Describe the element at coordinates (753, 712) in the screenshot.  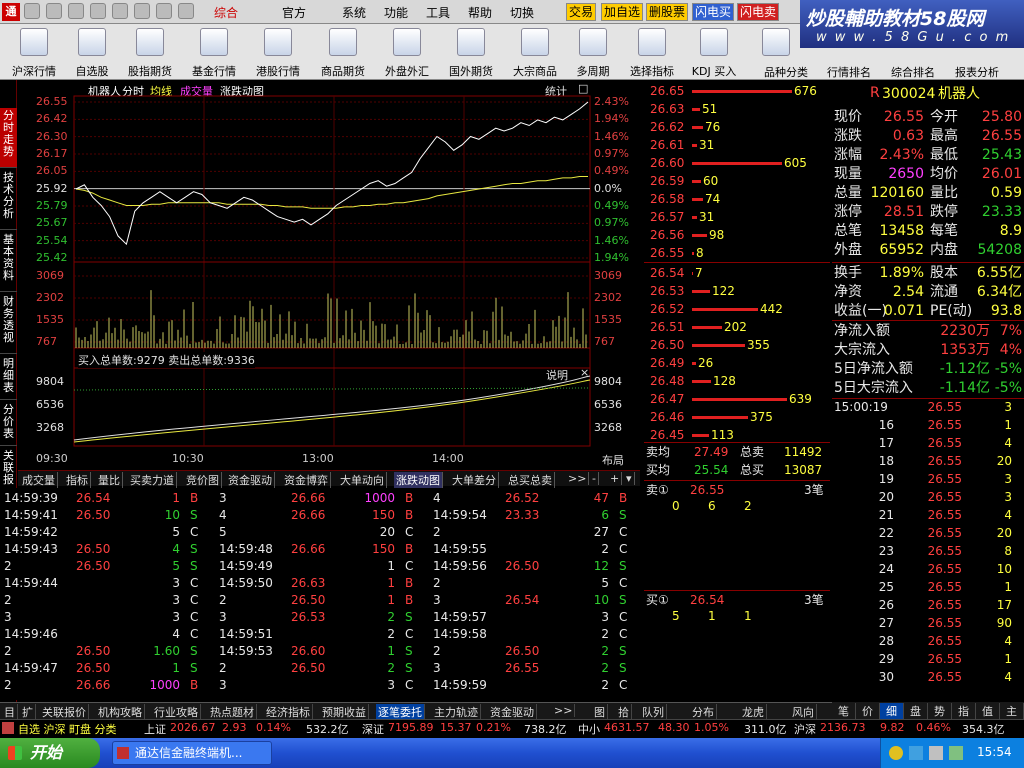
I see `nav-tab: 龙虎` at that location.